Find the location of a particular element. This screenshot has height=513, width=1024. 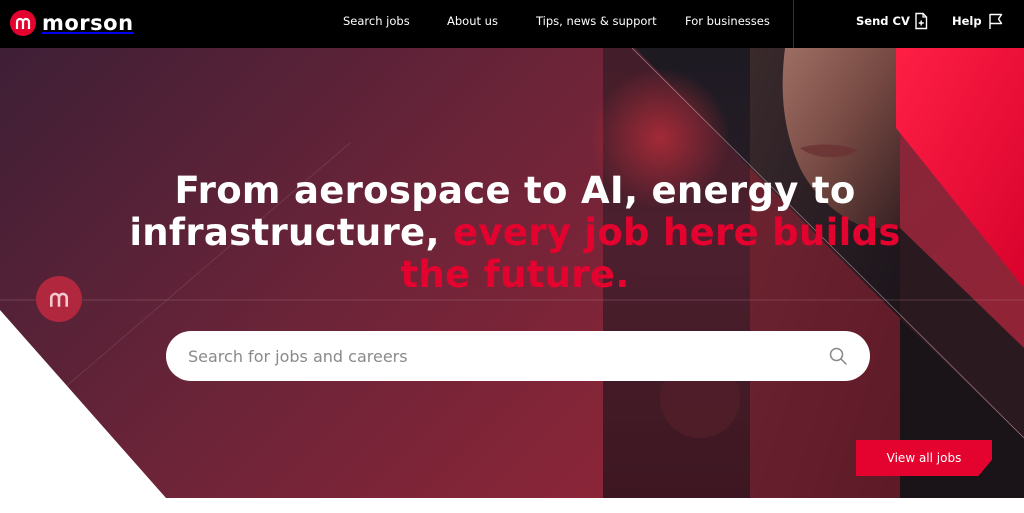

search-icon is located at coordinates (838, 356).